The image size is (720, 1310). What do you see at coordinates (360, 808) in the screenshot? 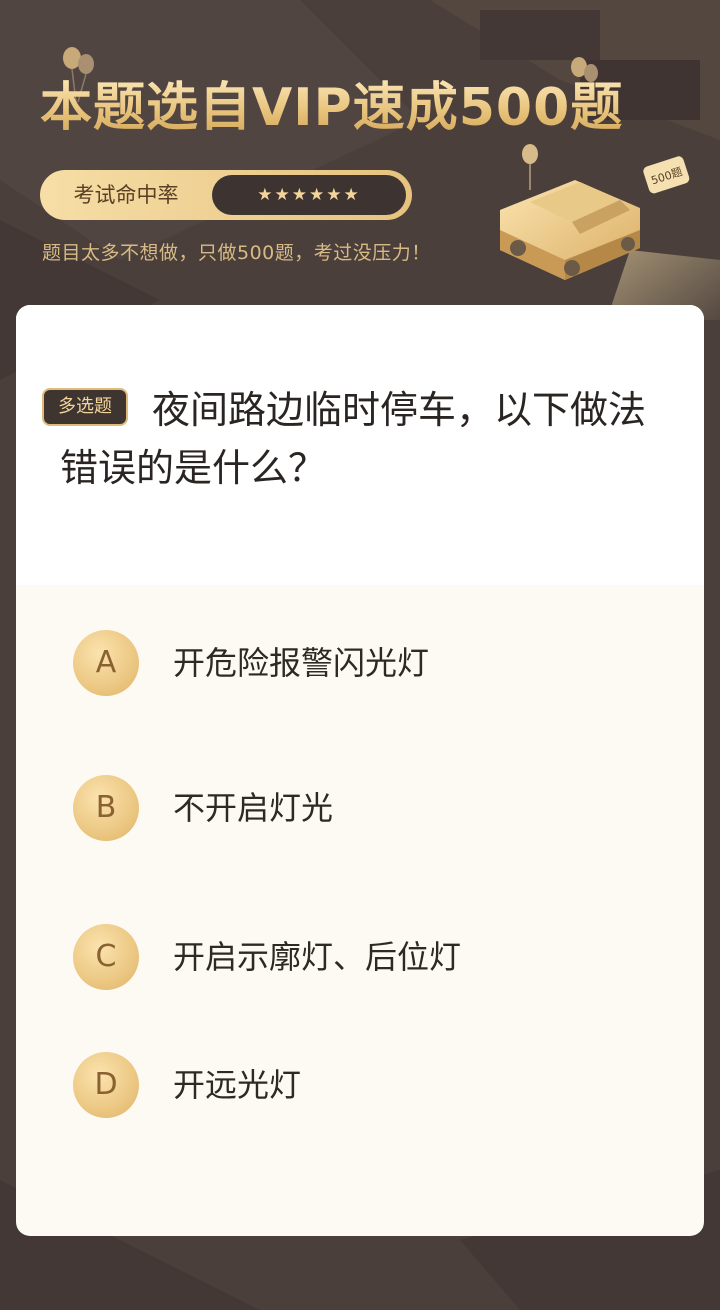
I see `option-b: B 不开启灯光` at bounding box center [360, 808].